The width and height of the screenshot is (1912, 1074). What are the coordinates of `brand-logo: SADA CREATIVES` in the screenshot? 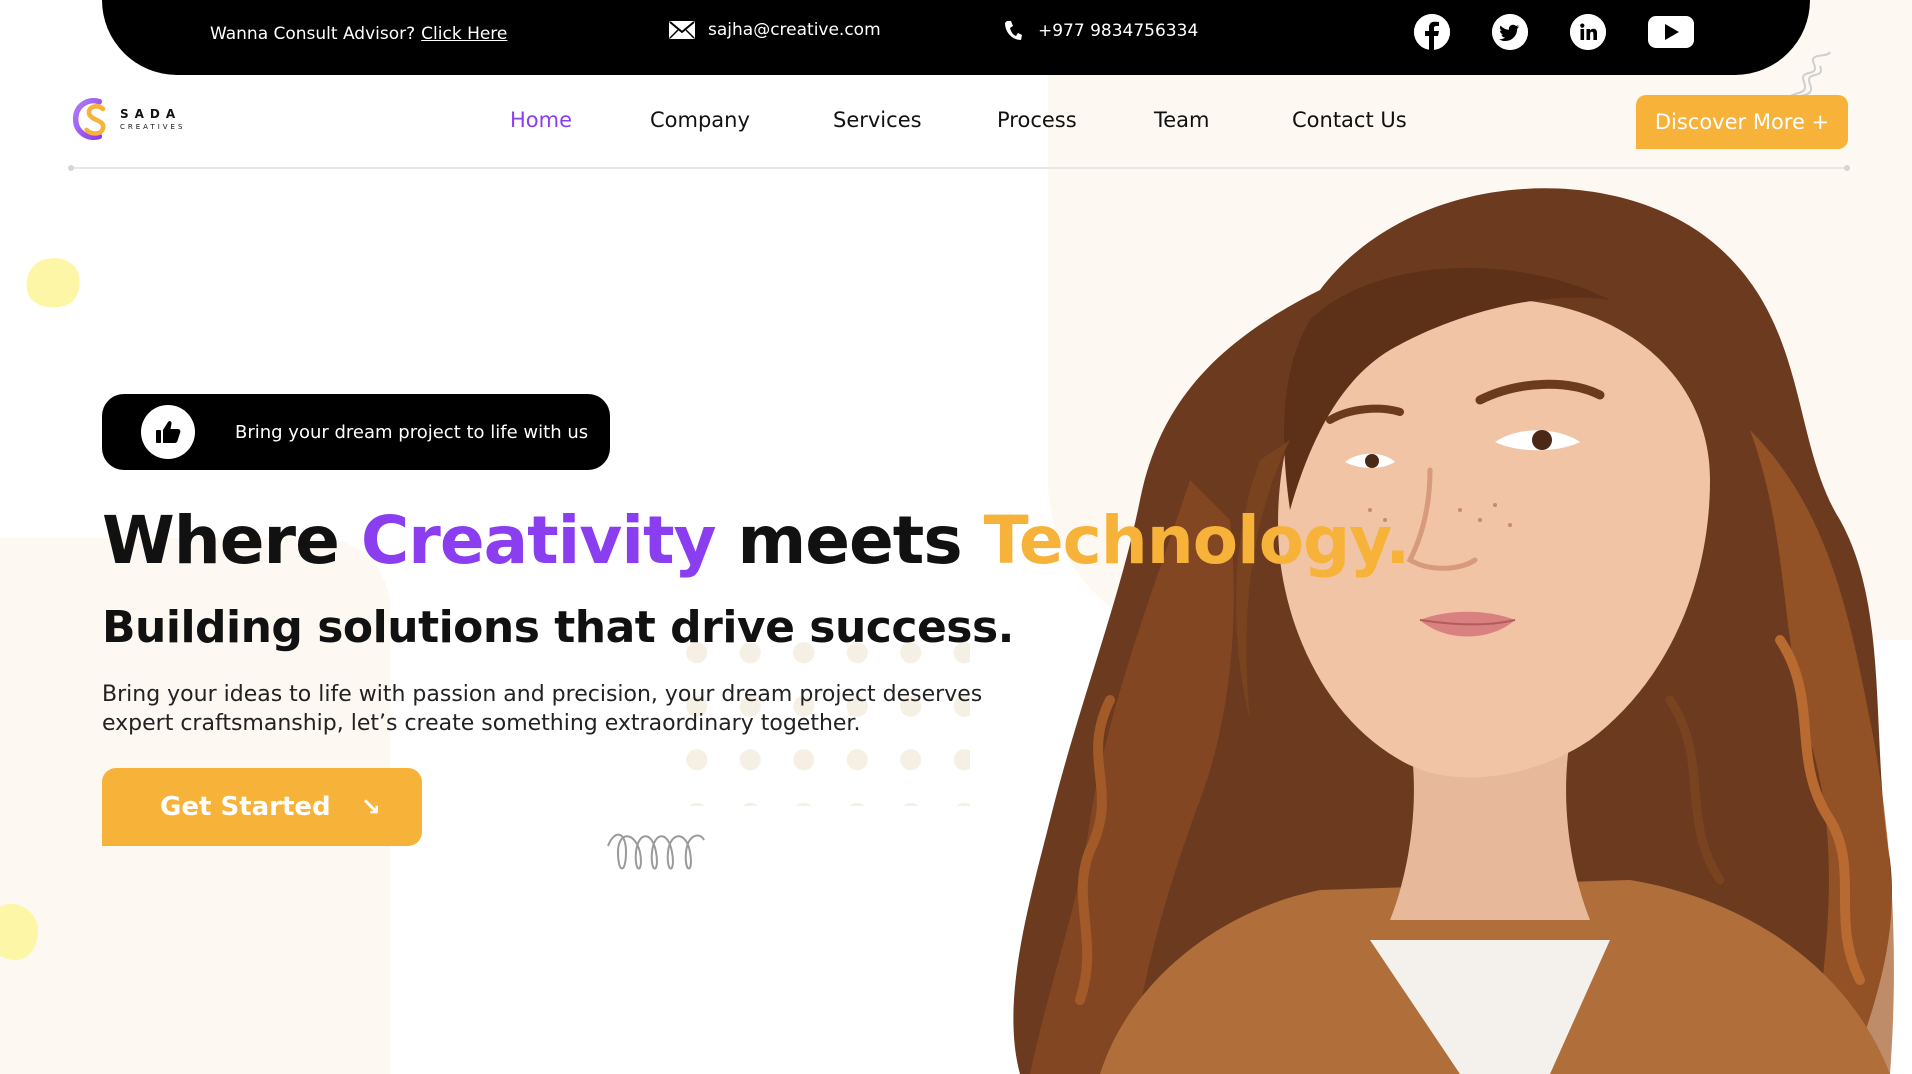 It's located at (128, 119).